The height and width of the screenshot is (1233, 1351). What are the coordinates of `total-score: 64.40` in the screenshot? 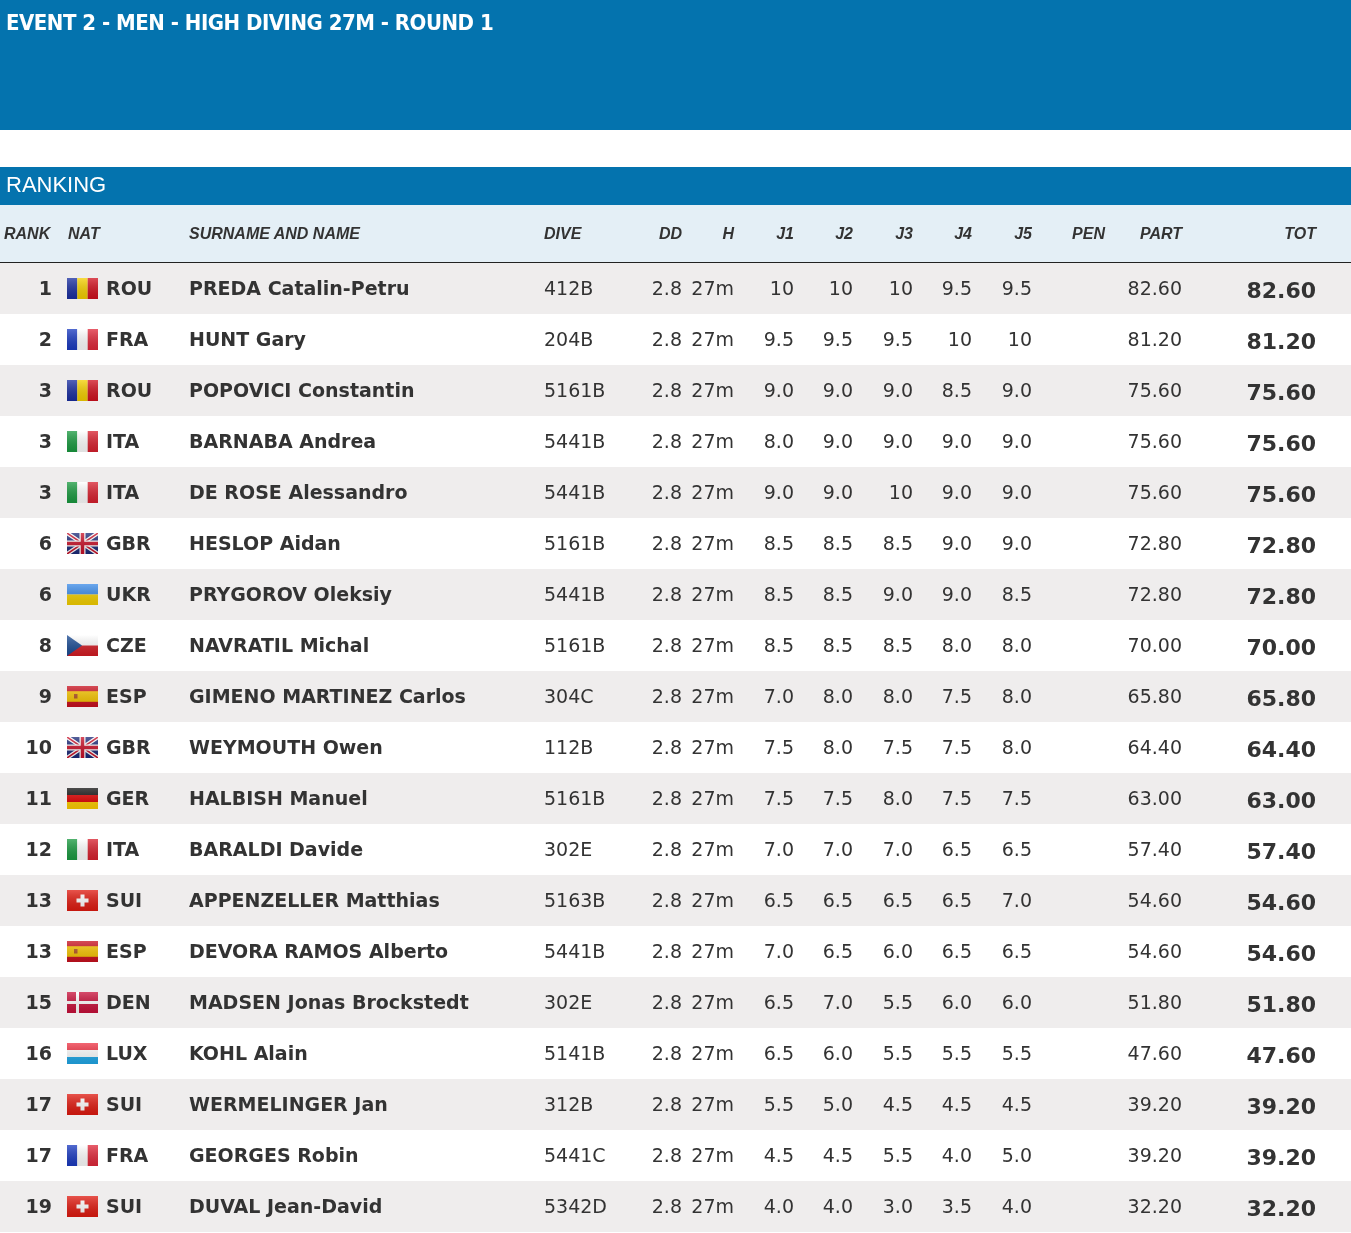 It's located at (1281, 749).